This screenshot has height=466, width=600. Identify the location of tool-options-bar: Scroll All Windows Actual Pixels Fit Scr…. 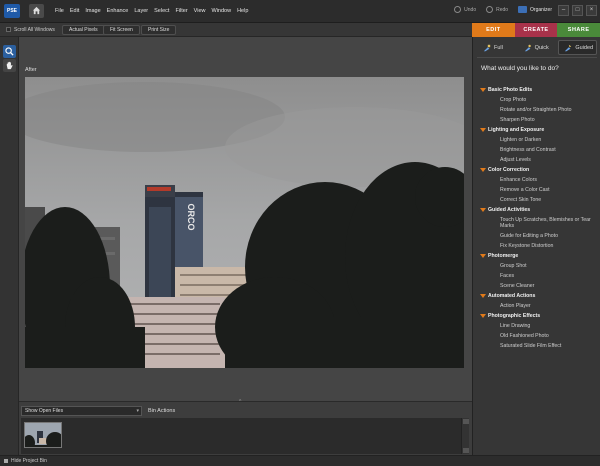
(236, 30).